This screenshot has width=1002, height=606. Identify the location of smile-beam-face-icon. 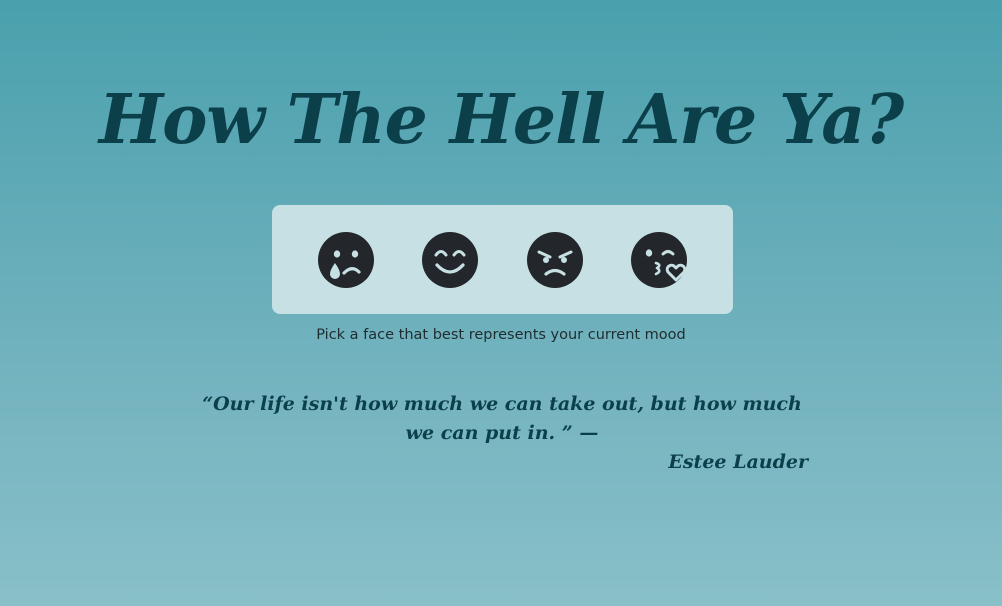
(450, 259).